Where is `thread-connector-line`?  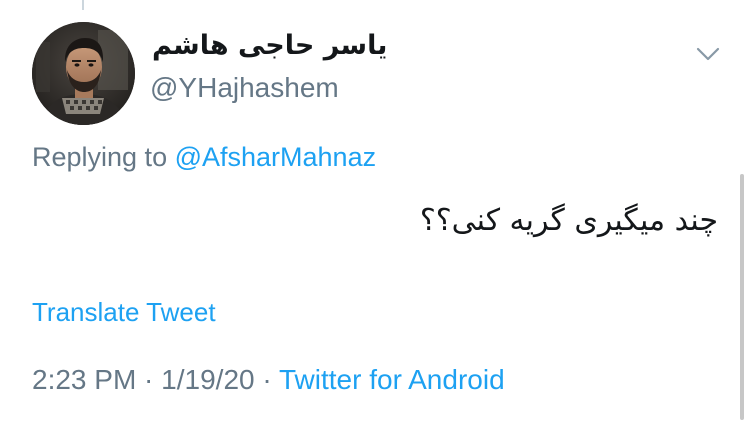 thread-connector-line is located at coordinates (83, 5).